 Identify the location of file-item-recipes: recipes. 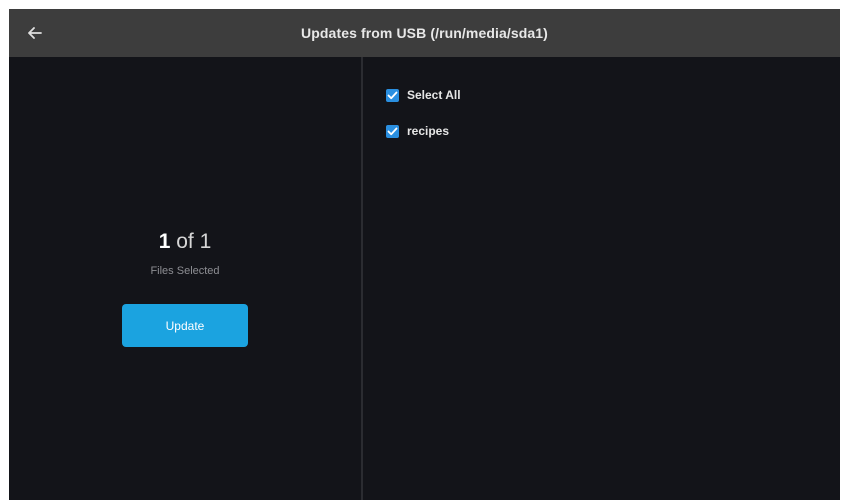
(417, 131).